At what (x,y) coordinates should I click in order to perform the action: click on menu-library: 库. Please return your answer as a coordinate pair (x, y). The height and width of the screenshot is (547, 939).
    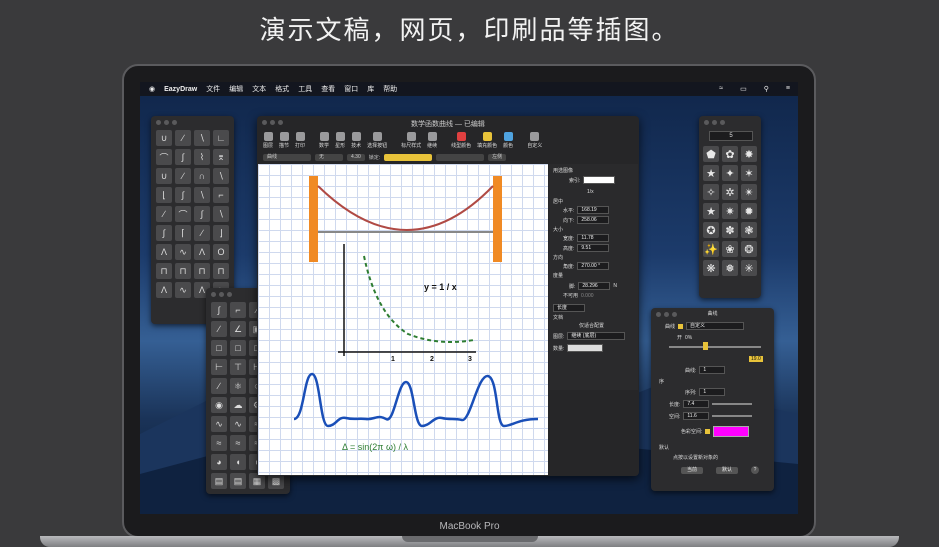
    Looking at the image, I should click on (370, 89).